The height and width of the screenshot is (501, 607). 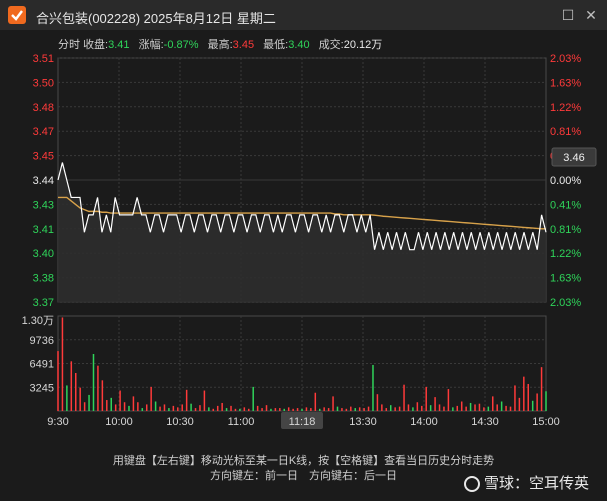 I want to click on price-tick-label: 3.44, so click(x=43, y=181).